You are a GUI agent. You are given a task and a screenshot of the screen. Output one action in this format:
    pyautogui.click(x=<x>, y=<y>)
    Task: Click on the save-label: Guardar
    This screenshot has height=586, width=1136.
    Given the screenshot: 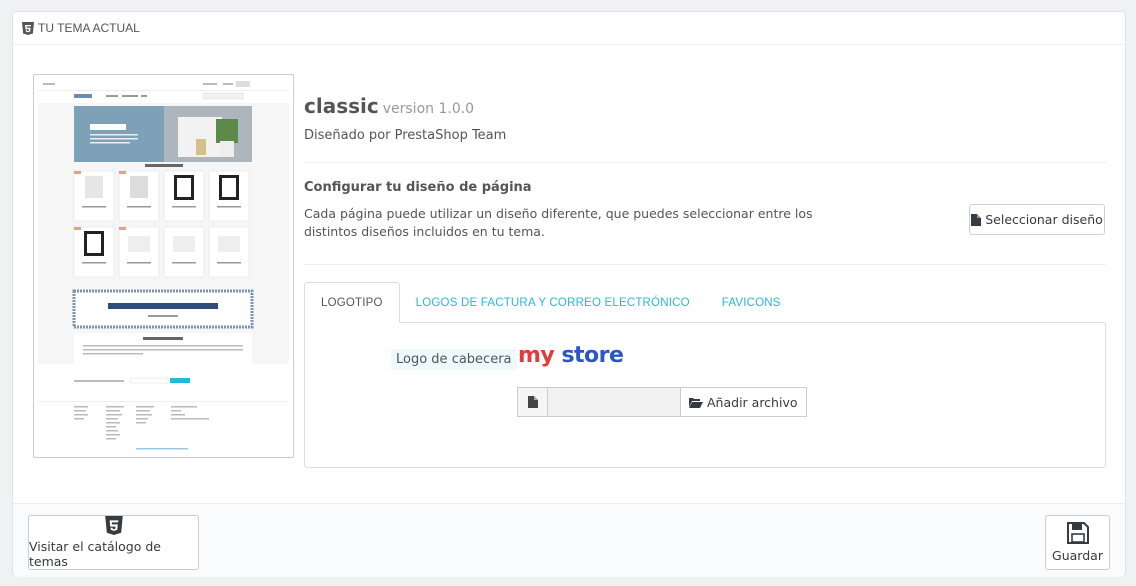 What is the action you would take?
    pyautogui.click(x=1077, y=555)
    